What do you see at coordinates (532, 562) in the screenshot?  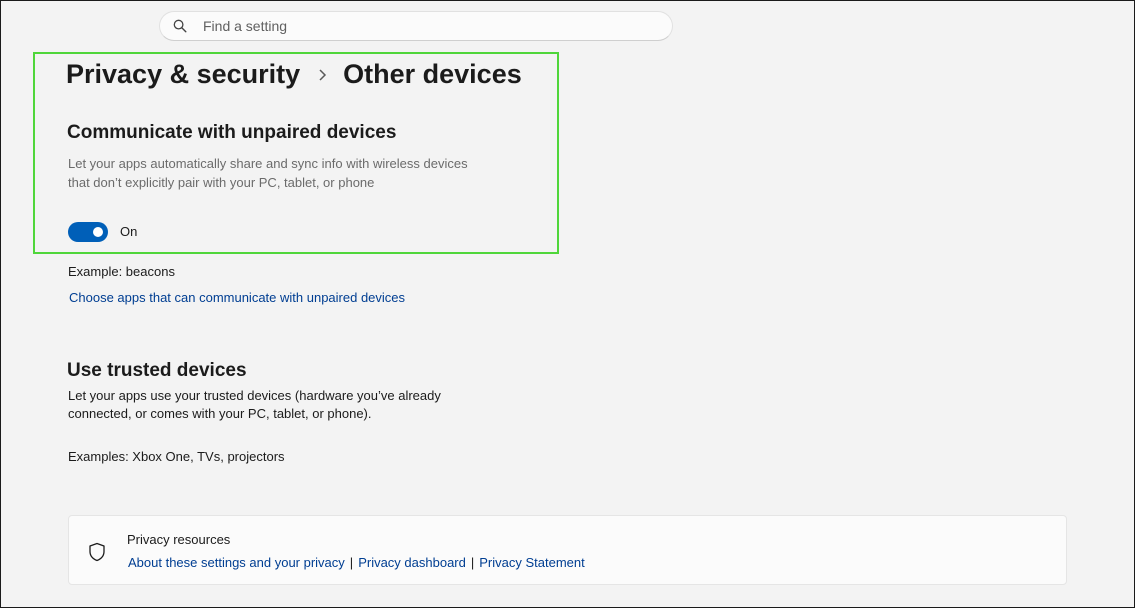 I see `privacy-statement-link: Privacy Statement` at bounding box center [532, 562].